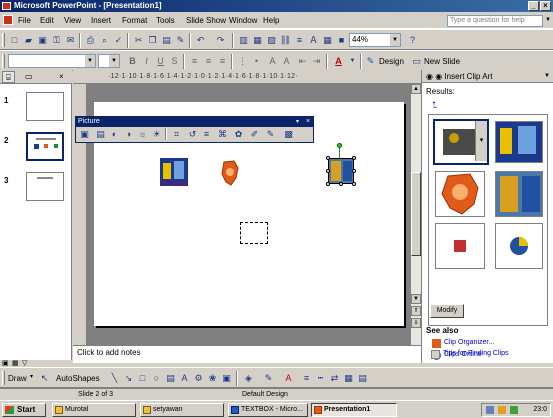 Image resolution: width=553 pixels, height=418 pixels. What do you see at coordinates (152, 40) in the screenshot?
I see `copy-icon: ❐` at bounding box center [152, 40].